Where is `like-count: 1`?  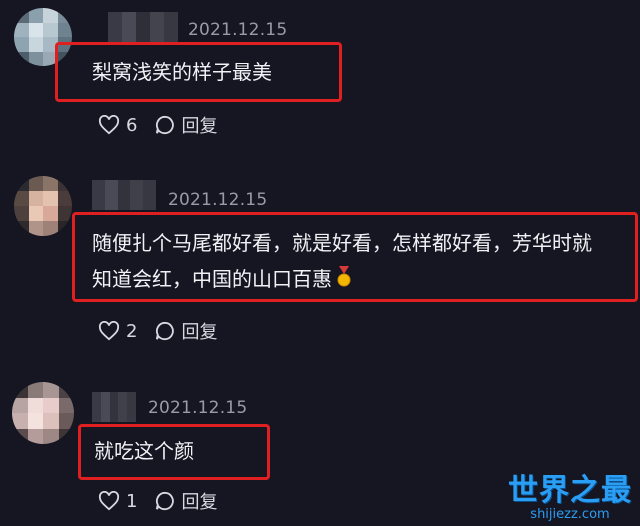 like-count: 1 is located at coordinates (132, 501).